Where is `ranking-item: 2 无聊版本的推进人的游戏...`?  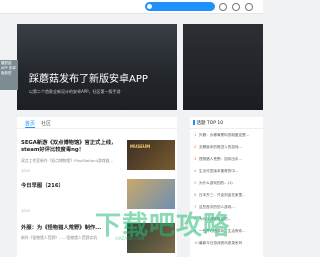
ranking-item: 2 无聊版本的推进人的游戏... is located at coordinates (228, 147).